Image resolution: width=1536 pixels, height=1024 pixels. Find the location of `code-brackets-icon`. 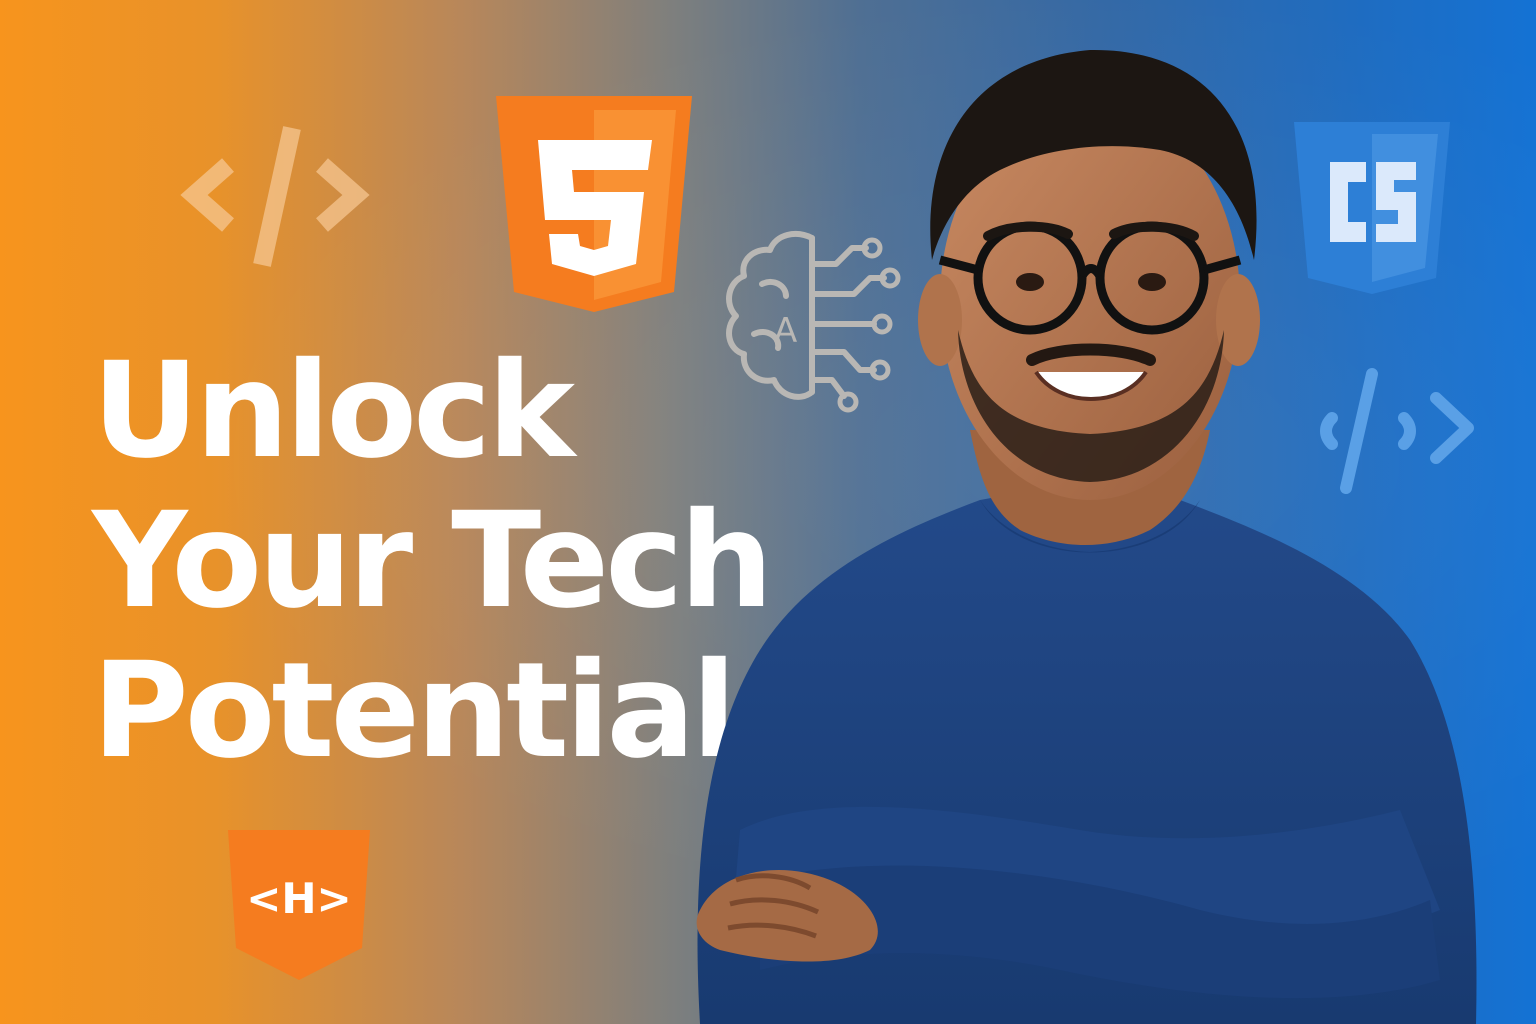

code-brackets-icon is located at coordinates (275, 196).